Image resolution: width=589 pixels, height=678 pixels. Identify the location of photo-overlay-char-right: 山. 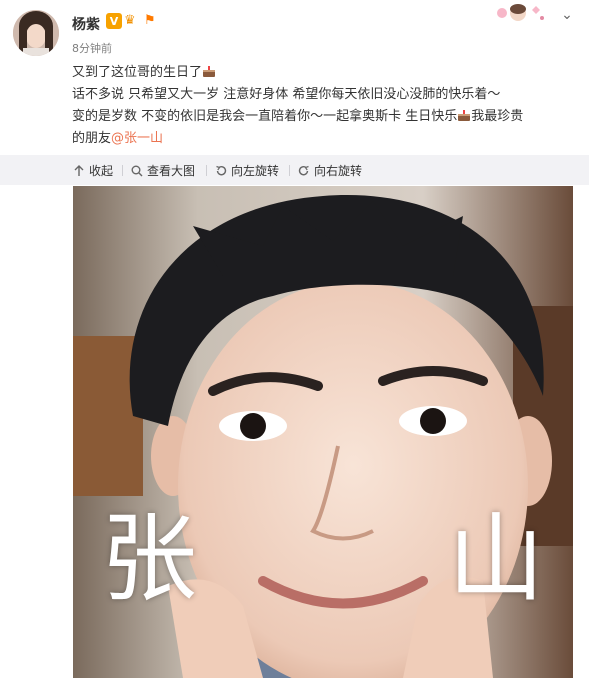
(496, 559).